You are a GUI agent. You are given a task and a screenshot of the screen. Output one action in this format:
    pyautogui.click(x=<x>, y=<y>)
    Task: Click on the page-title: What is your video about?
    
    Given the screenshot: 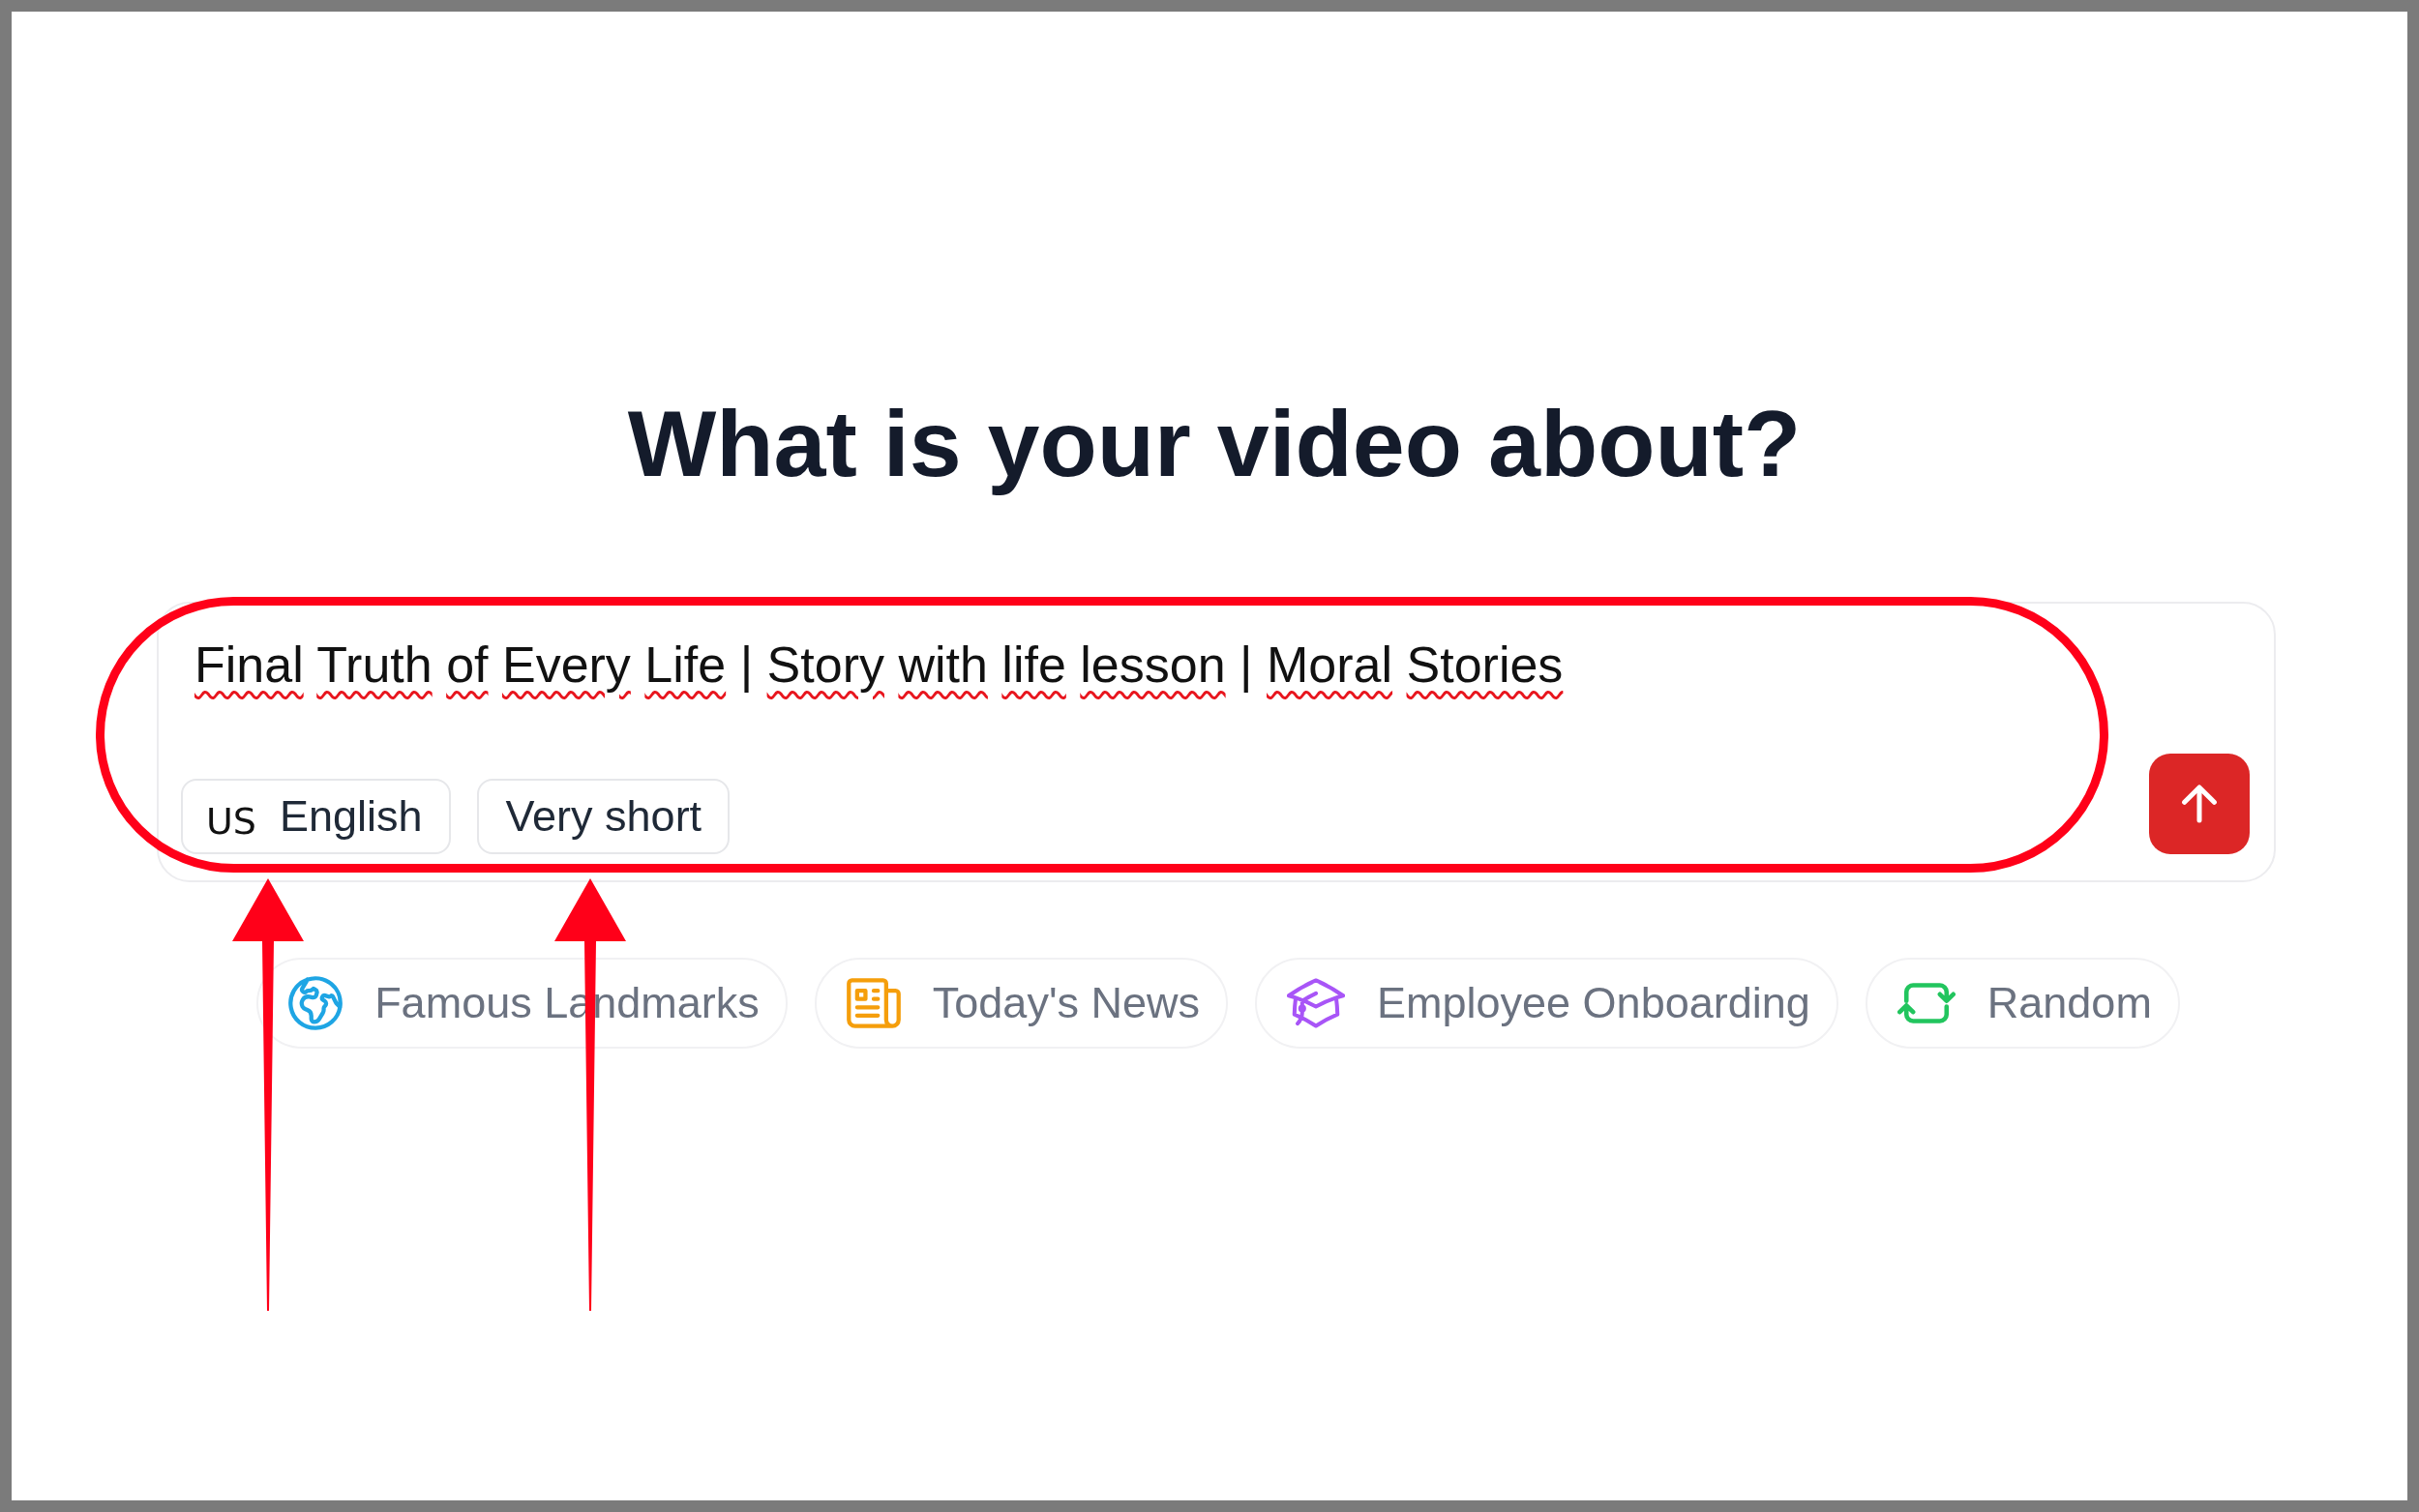 What is the action you would take?
    pyautogui.click(x=1214, y=444)
    